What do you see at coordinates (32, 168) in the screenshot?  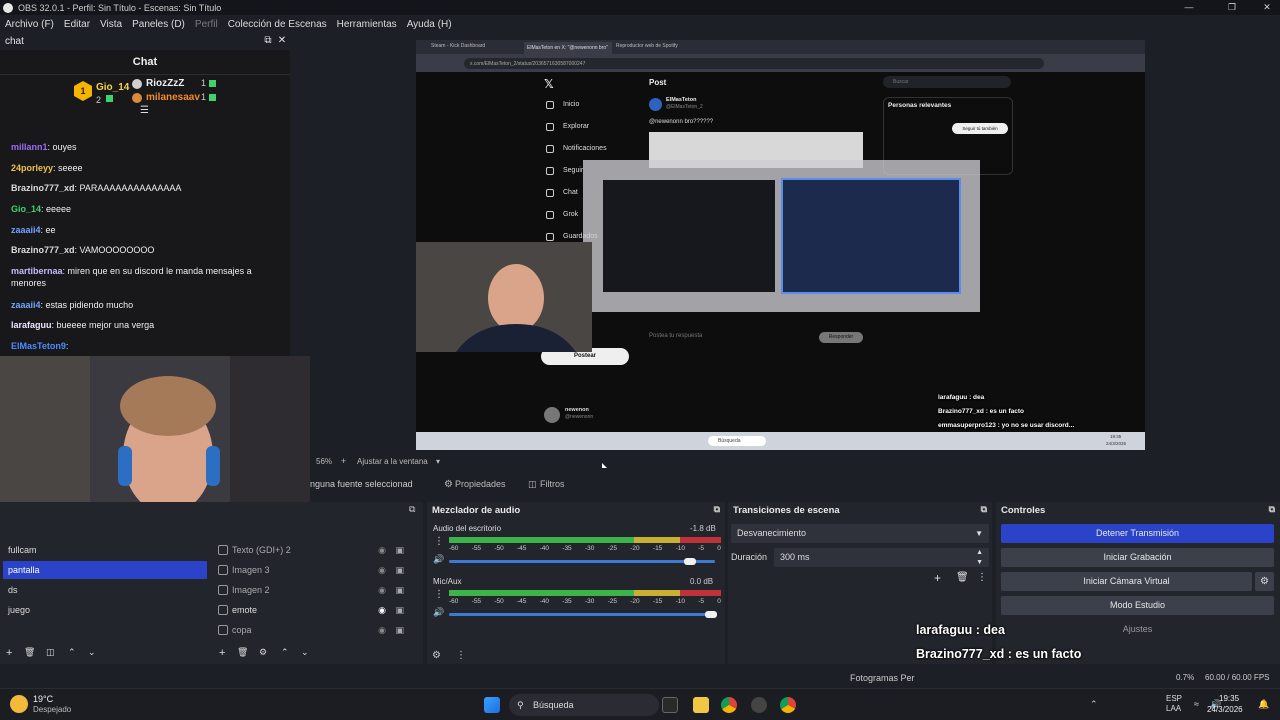 I see `chat-username: 24porleyy` at bounding box center [32, 168].